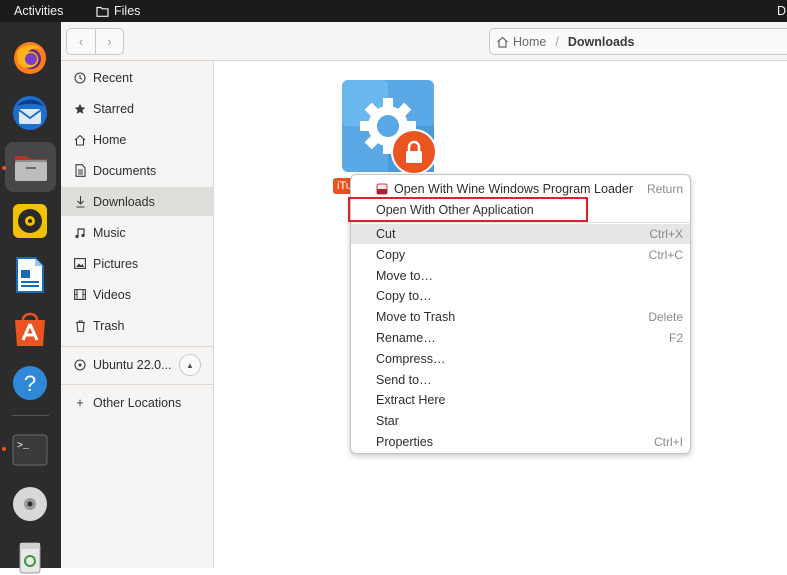 The width and height of the screenshot is (787, 575). I want to click on sidebar-item-recent: Recent, so click(137, 77).